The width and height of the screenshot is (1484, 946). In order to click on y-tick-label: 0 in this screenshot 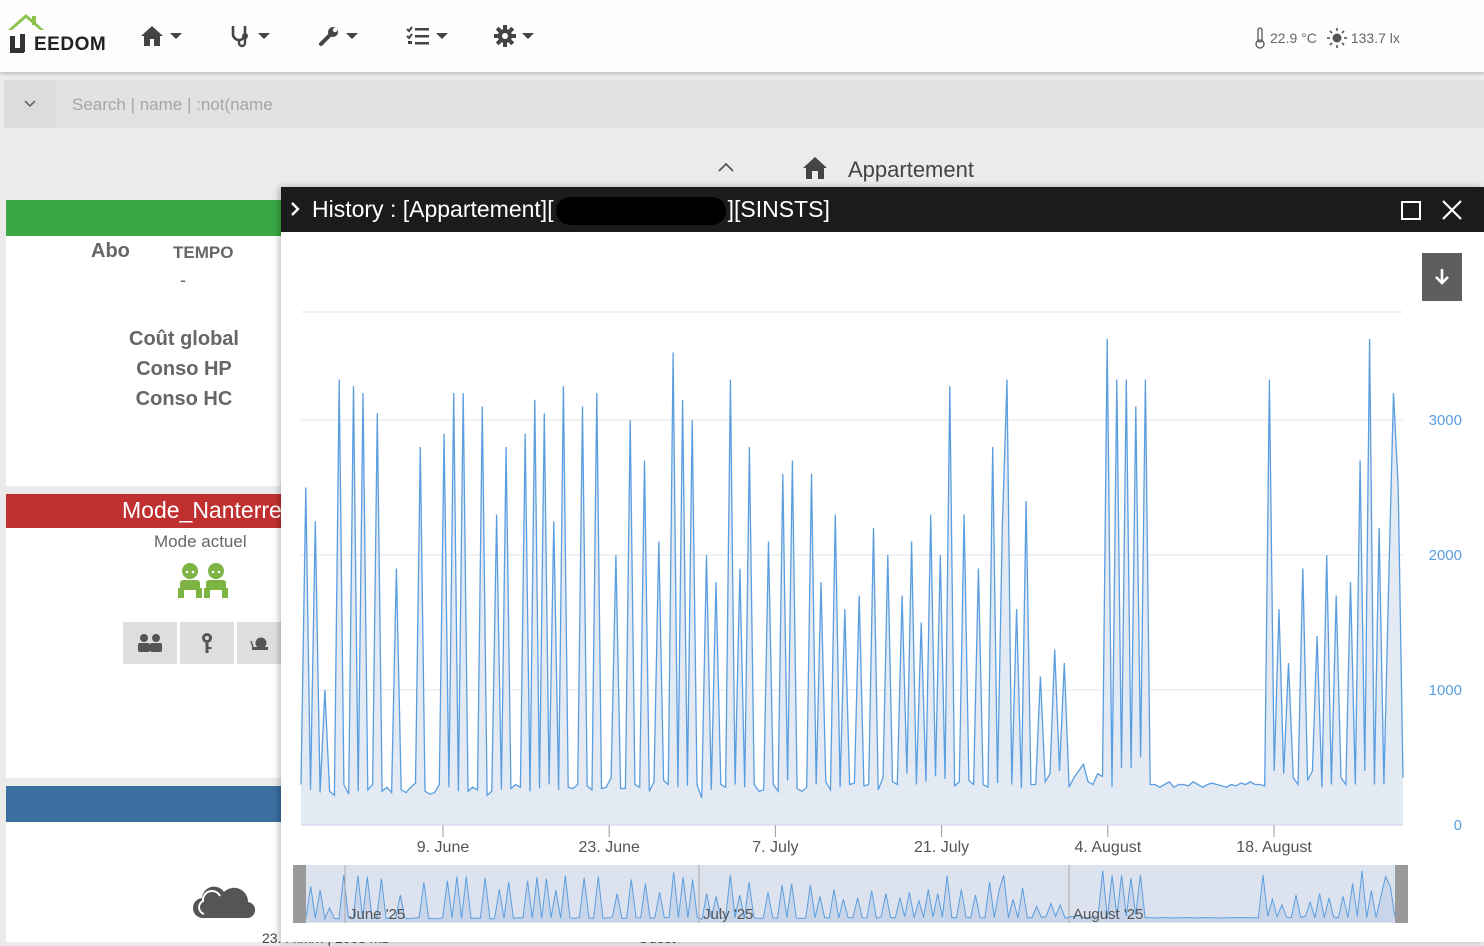, I will do `click(1458, 825)`.